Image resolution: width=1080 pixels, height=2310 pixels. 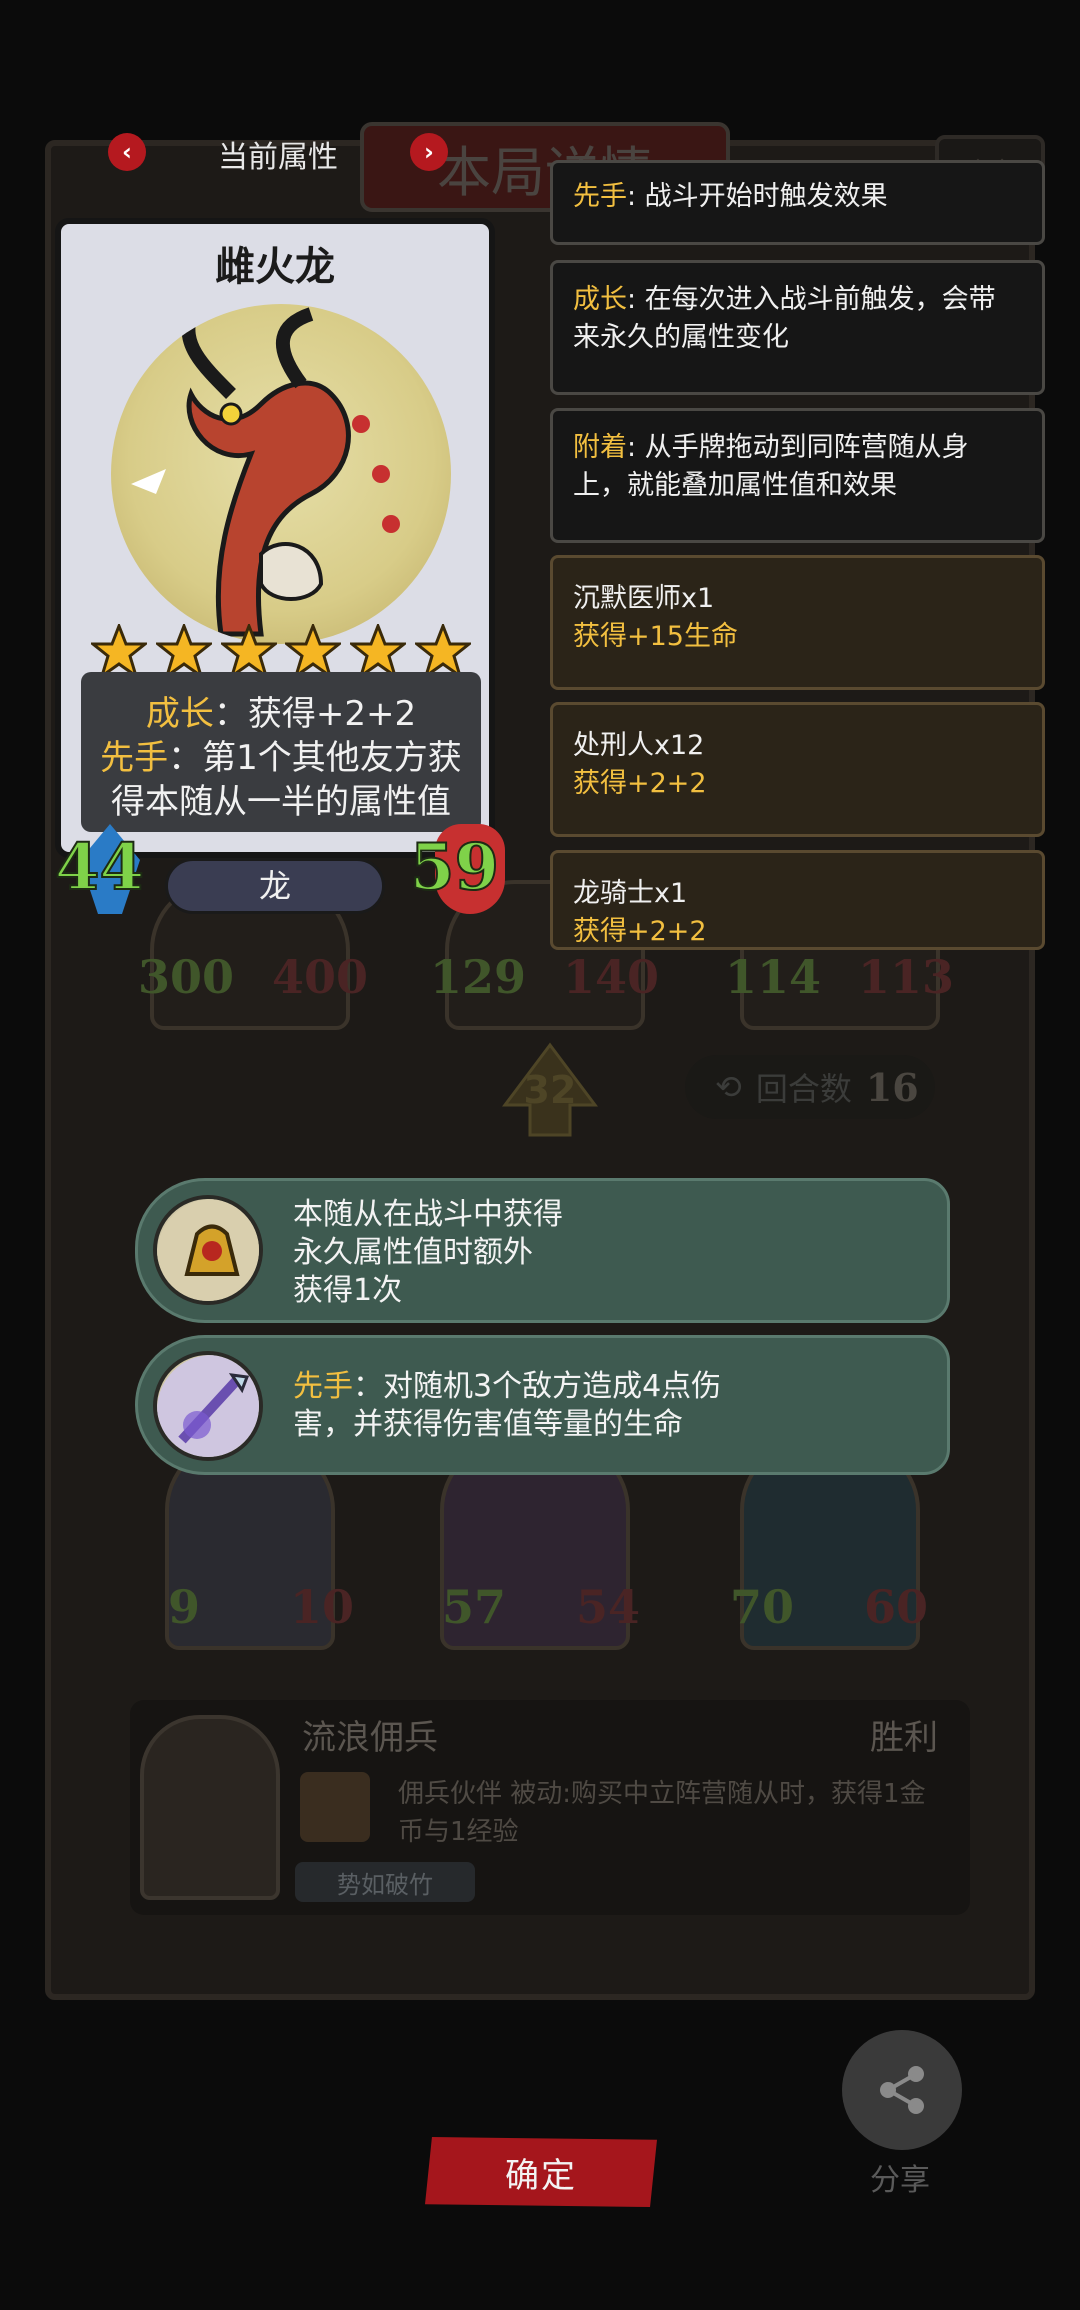 What do you see at coordinates (600, 447) in the screenshot?
I see `keyword: 附着` at bounding box center [600, 447].